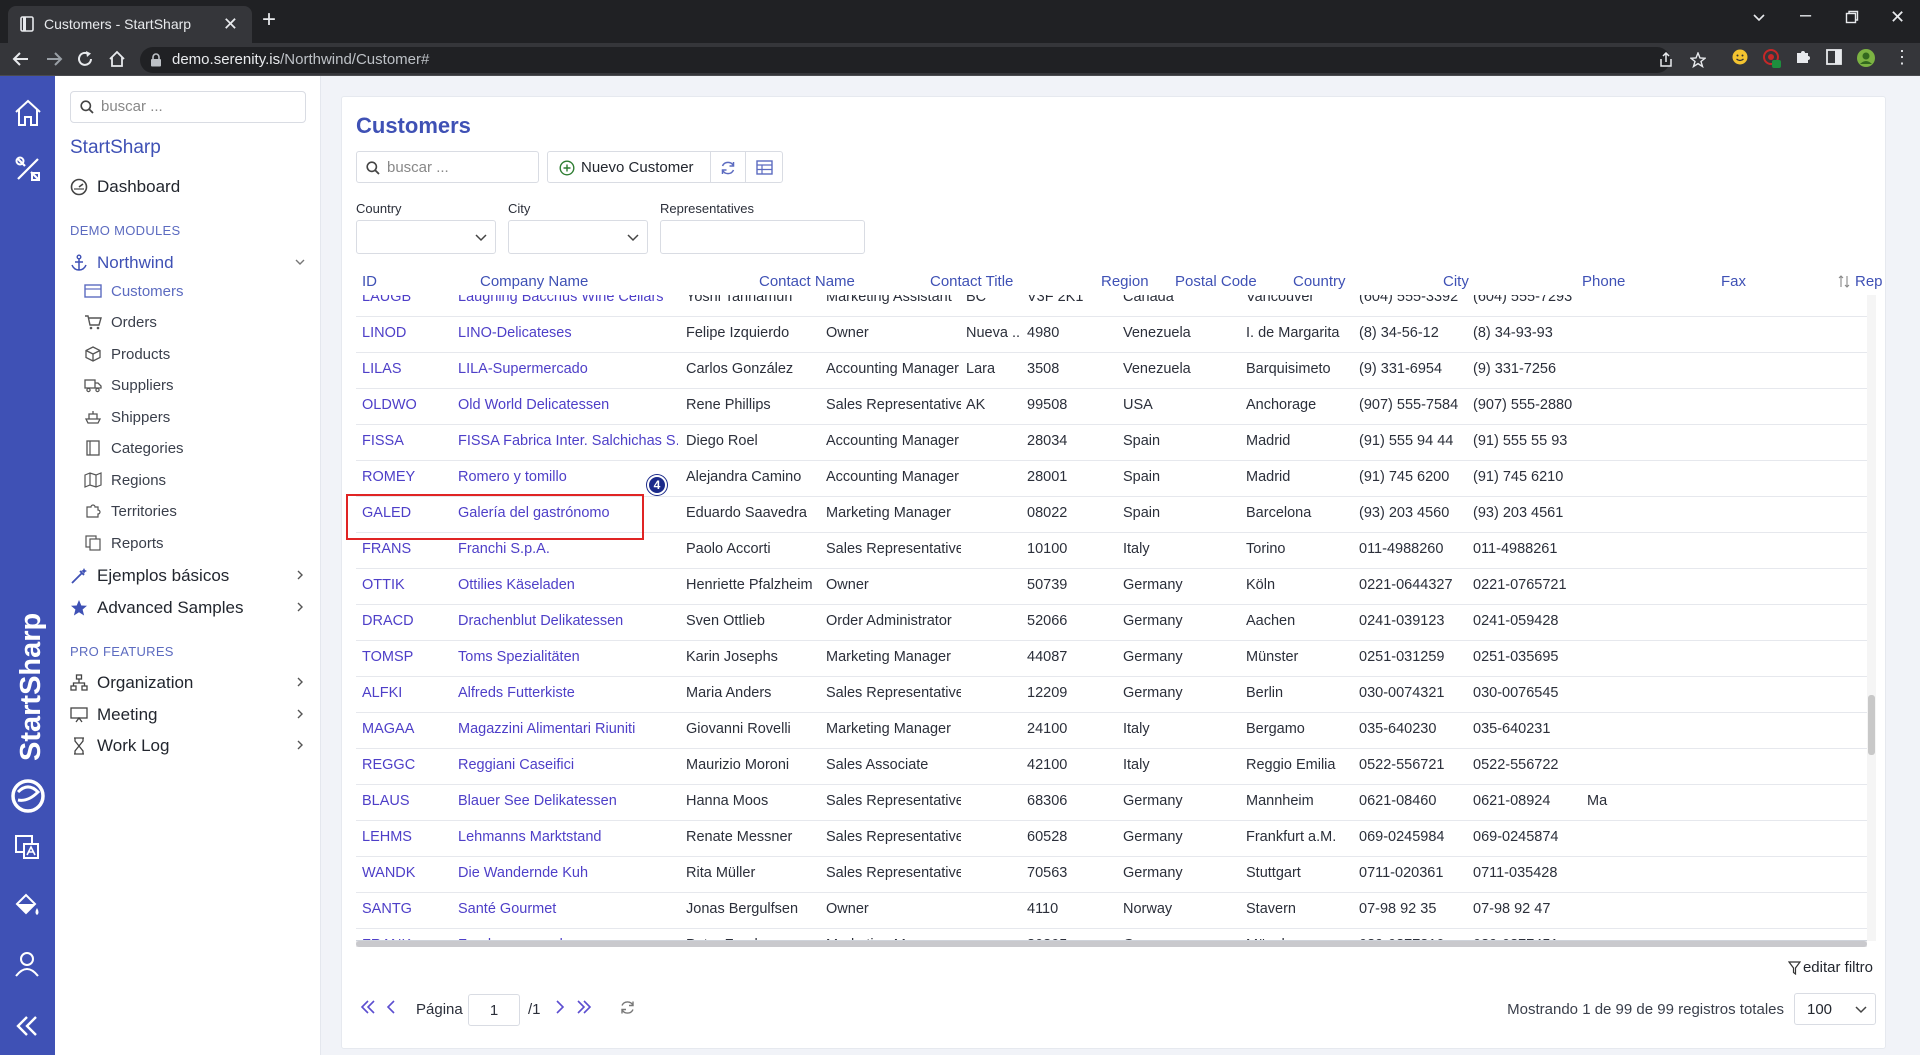  What do you see at coordinates (407, 873) in the screenshot?
I see `cell-id: WANDK` at bounding box center [407, 873].